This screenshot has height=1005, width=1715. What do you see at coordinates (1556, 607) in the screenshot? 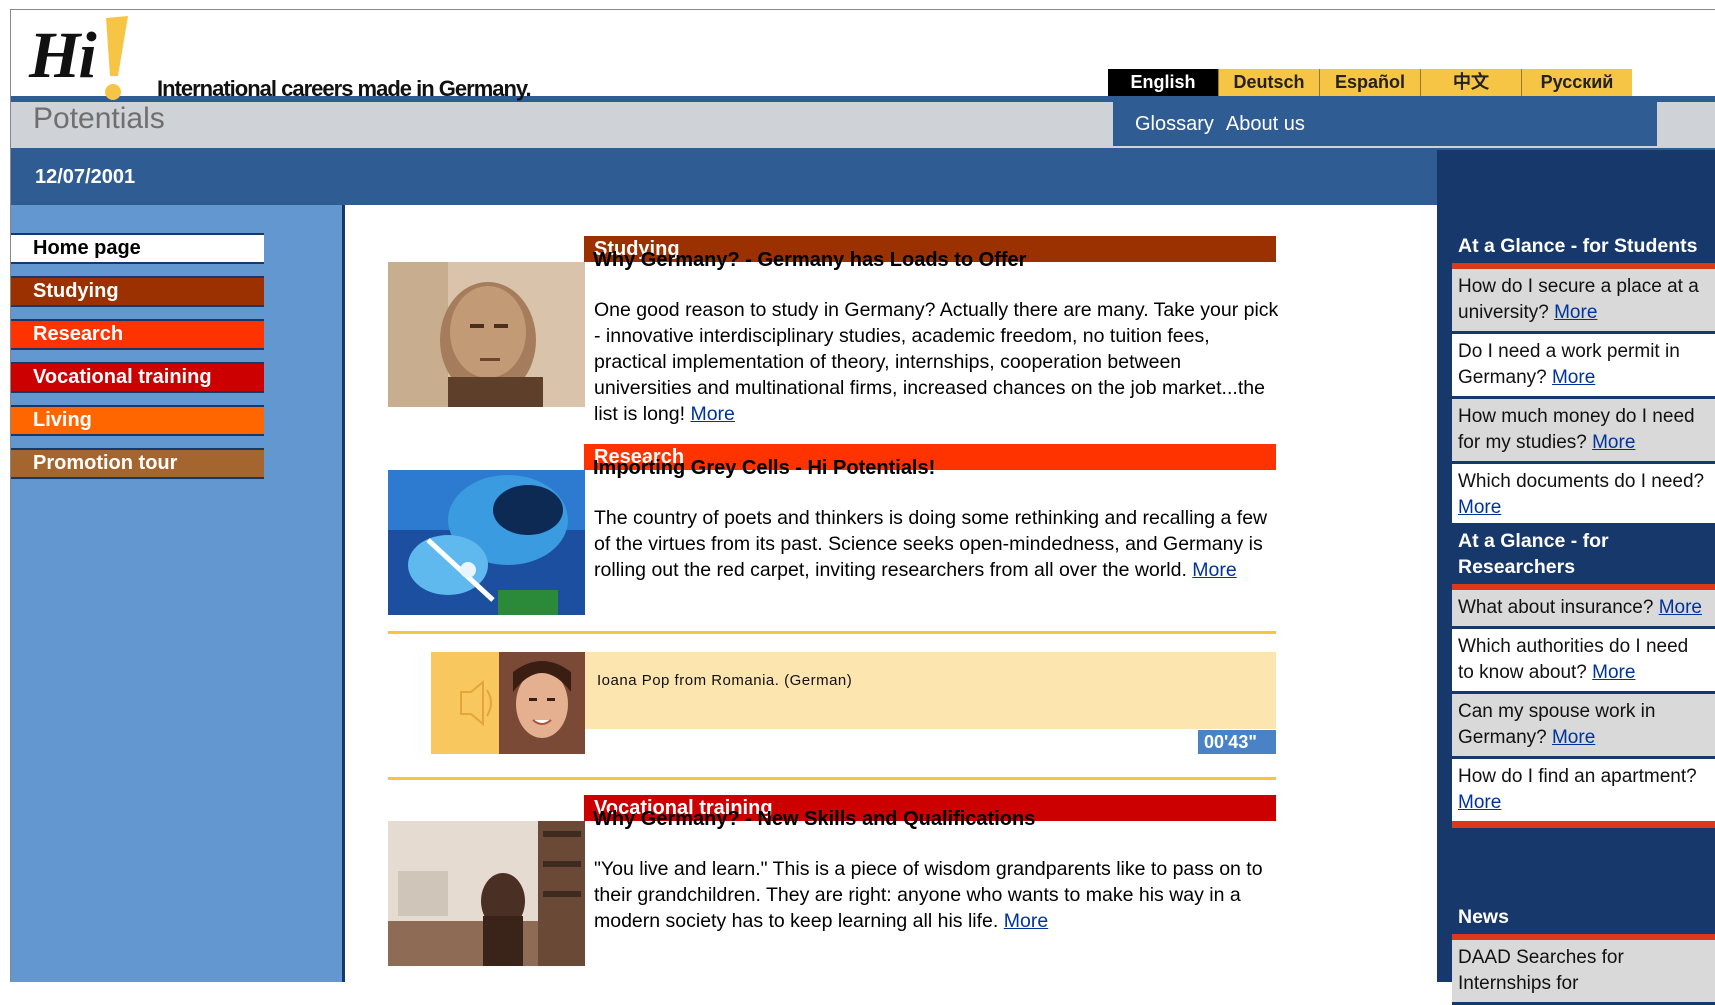
I see `faq-text: What about insurance?` at bounding box center [1556, 607].